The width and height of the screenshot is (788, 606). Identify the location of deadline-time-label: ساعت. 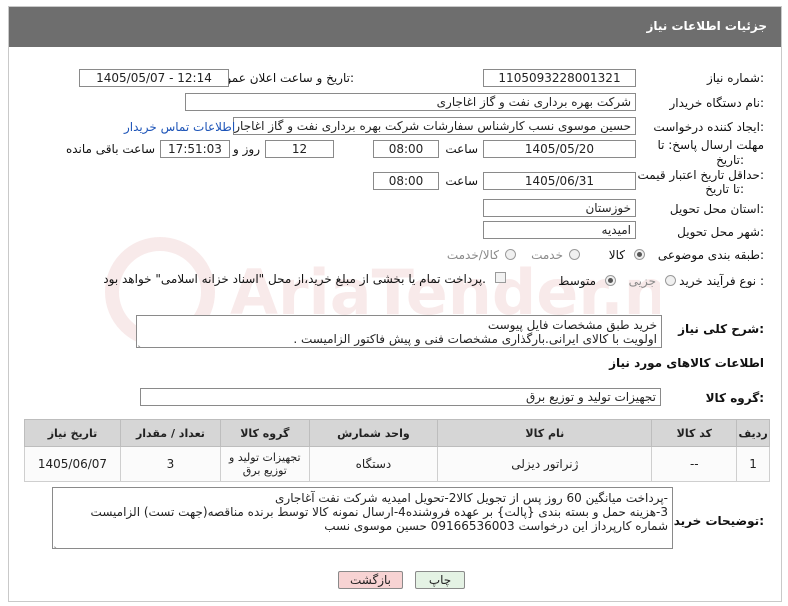
(461, 149).